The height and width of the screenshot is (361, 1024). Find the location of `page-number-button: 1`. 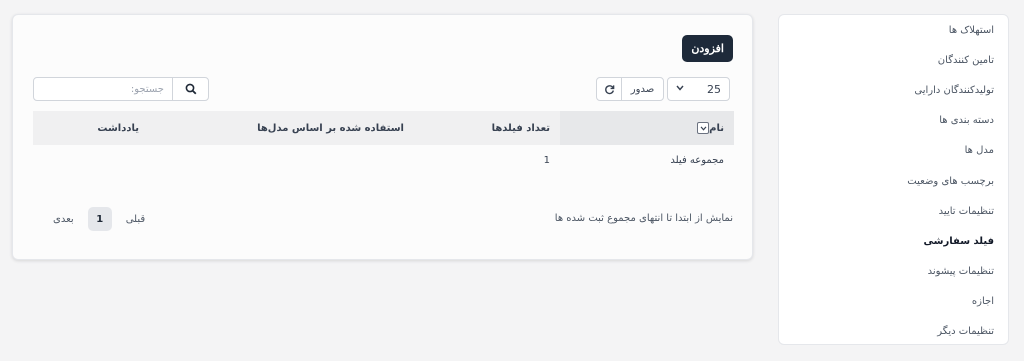

page-number-button: 1 is located at coordinates (99, 219).